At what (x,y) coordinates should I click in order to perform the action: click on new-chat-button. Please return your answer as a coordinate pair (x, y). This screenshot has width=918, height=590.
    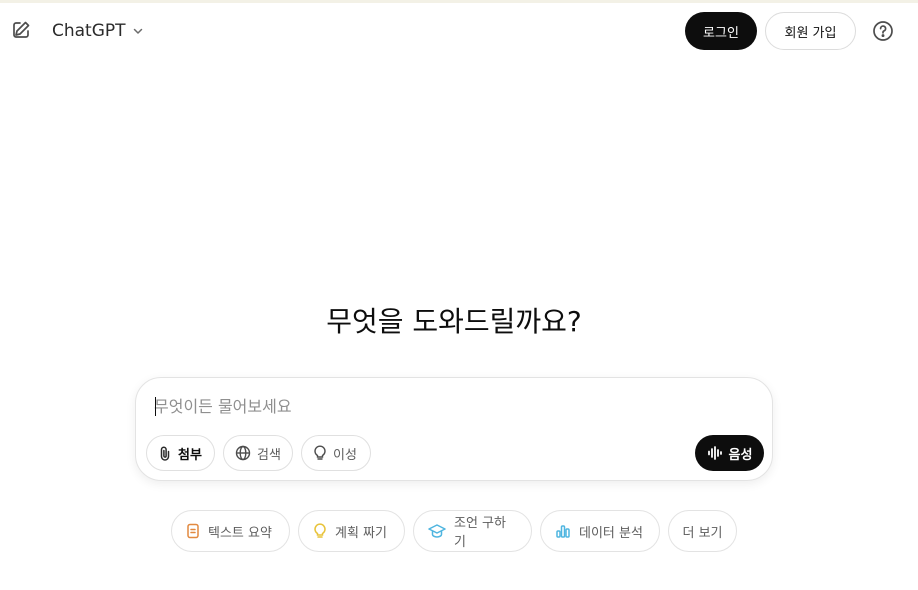
    Looking at the image, I should click on (21, 30).